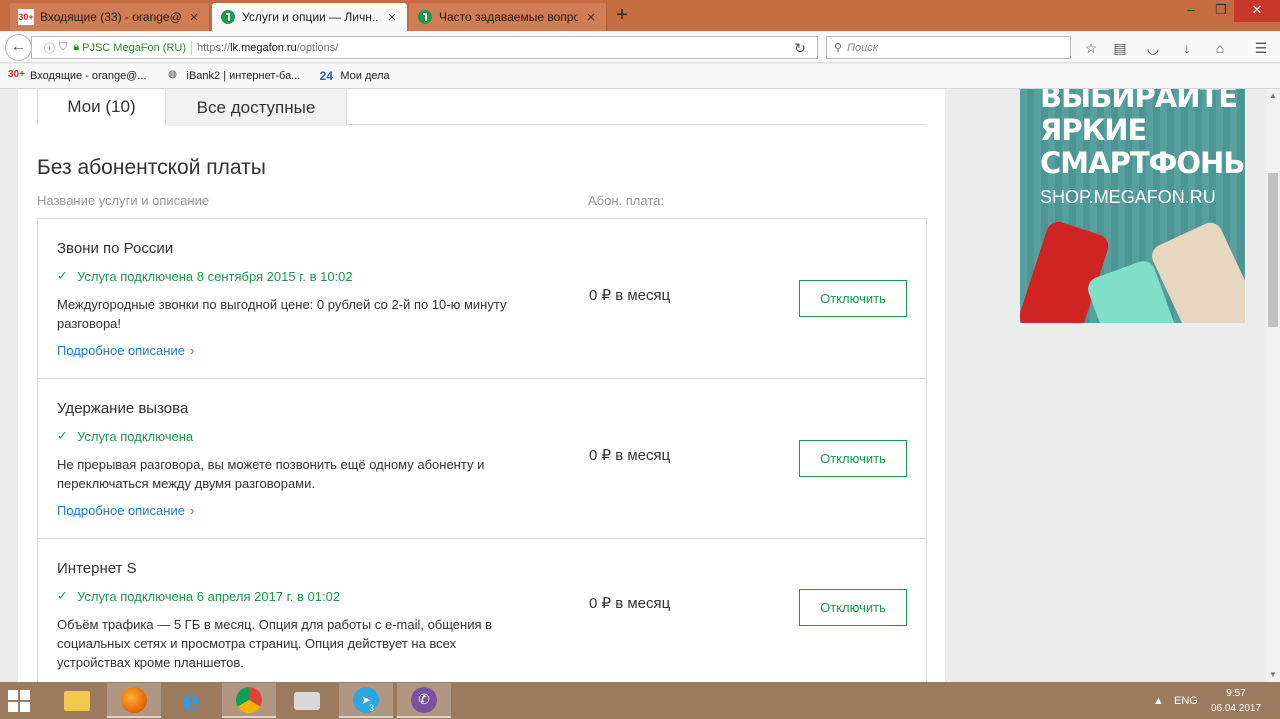 The width and height of the screenshot is (1280, 719). Describe the element at coordinates (63, 47) in the screenshot. I see `shield-icon: ⛉` at that location.